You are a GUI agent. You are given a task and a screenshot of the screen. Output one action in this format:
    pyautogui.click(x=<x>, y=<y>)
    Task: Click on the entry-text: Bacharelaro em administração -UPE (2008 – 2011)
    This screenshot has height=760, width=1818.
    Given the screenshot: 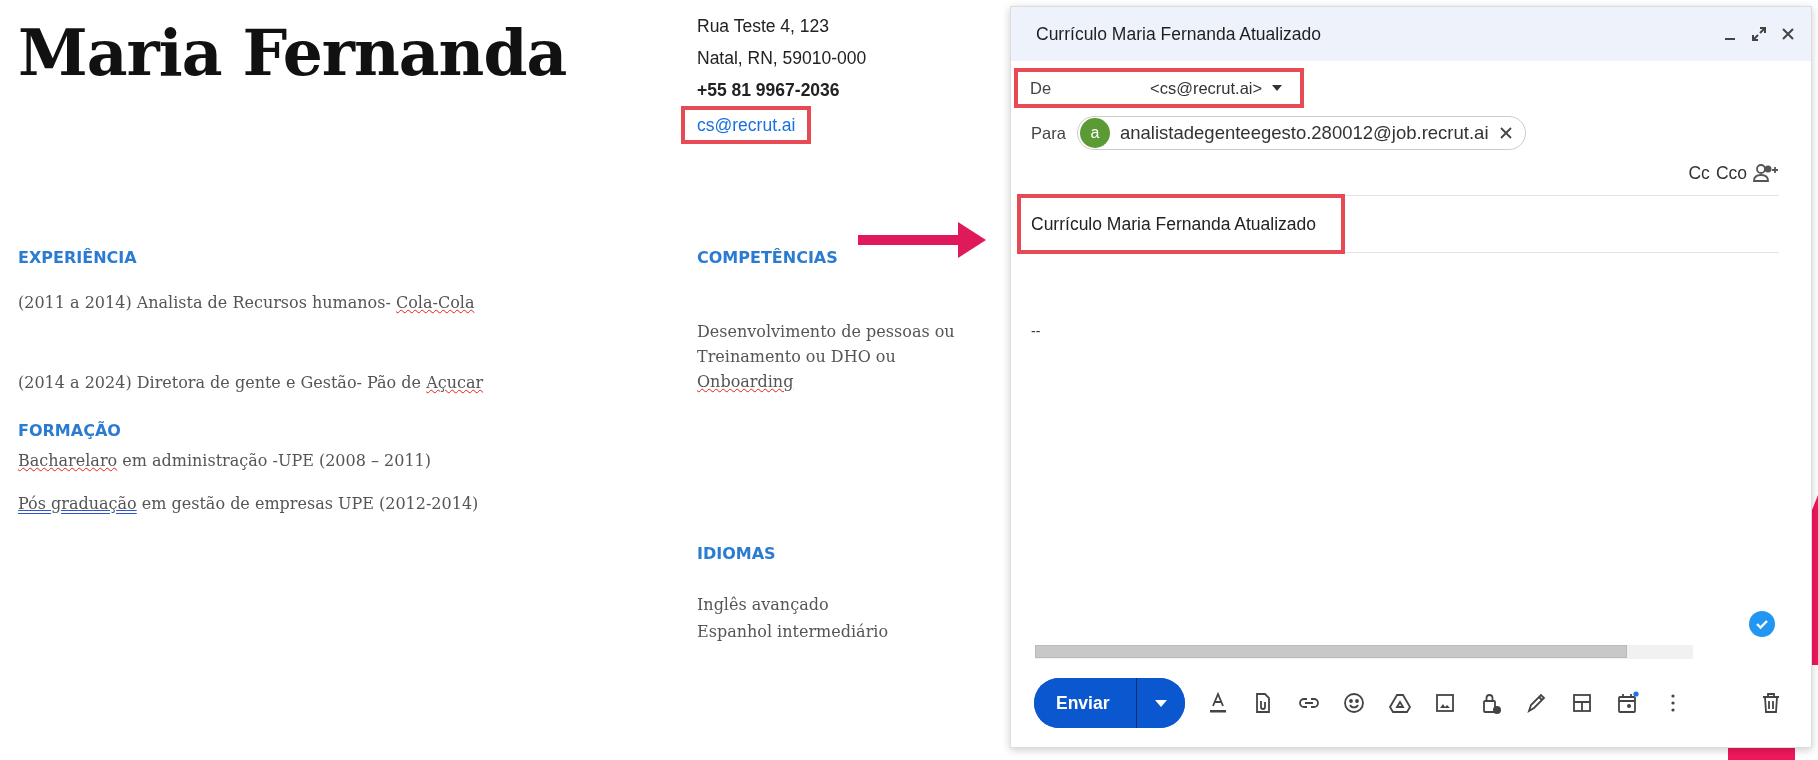 What is the action you would take?
    pyautogui.click(x=225, y=461)
    